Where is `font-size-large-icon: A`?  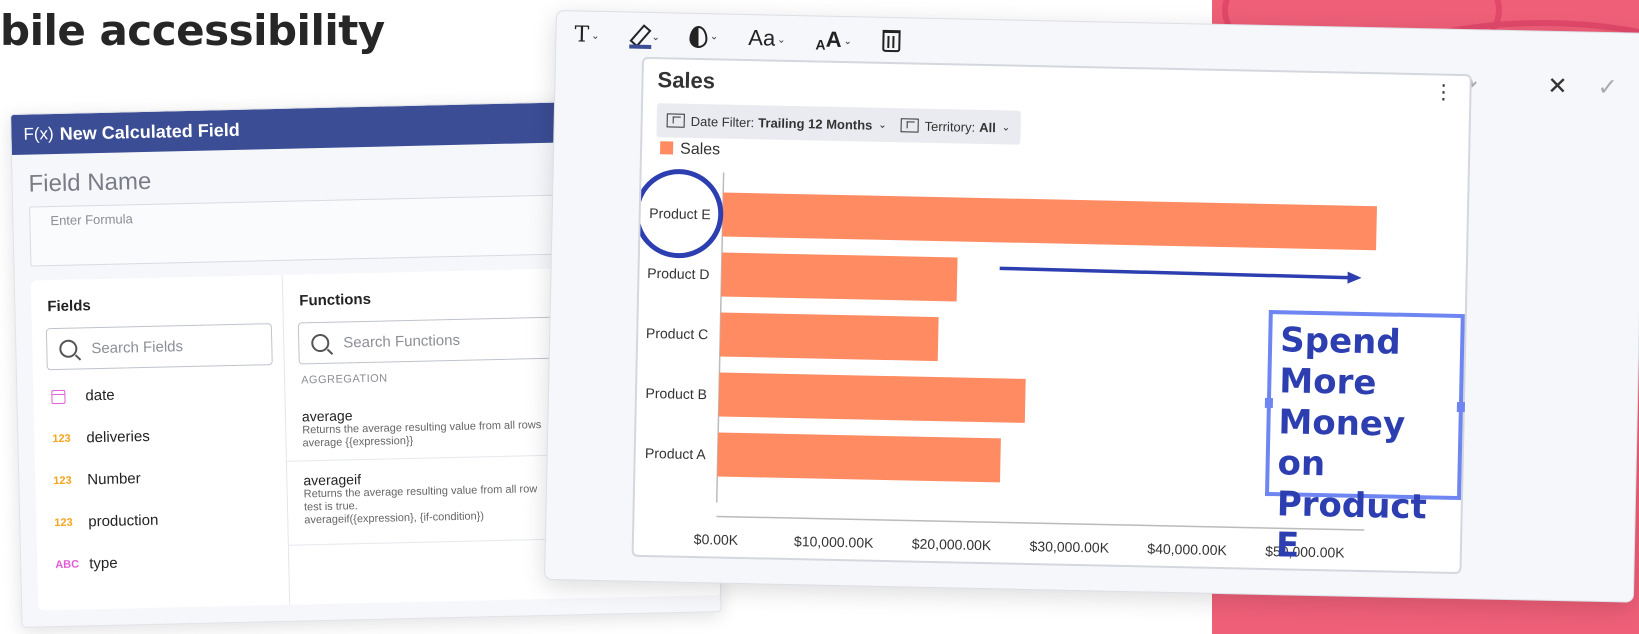 font-size-large-icon: A is located at coordinates (833, 39).